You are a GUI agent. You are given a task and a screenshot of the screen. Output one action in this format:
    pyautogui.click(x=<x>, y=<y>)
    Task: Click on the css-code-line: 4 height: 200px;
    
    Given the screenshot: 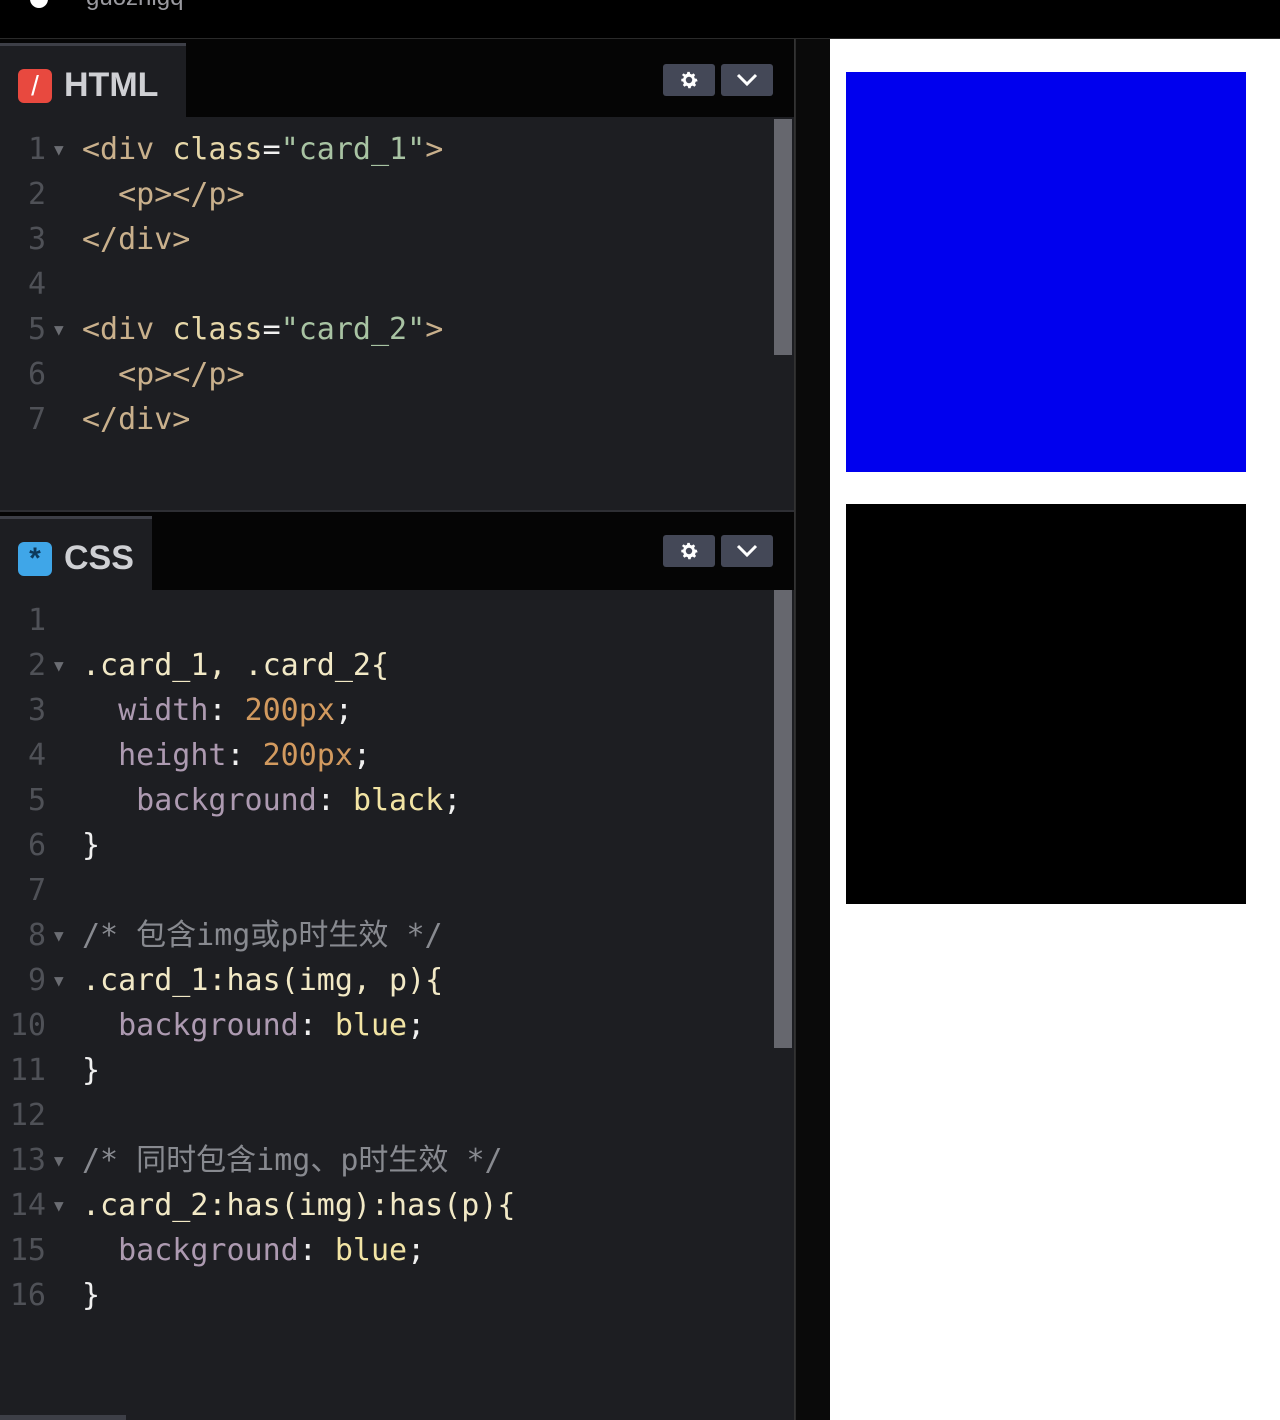 What is the action you would take?
    pyautogui.click(x=385, y=755)
    